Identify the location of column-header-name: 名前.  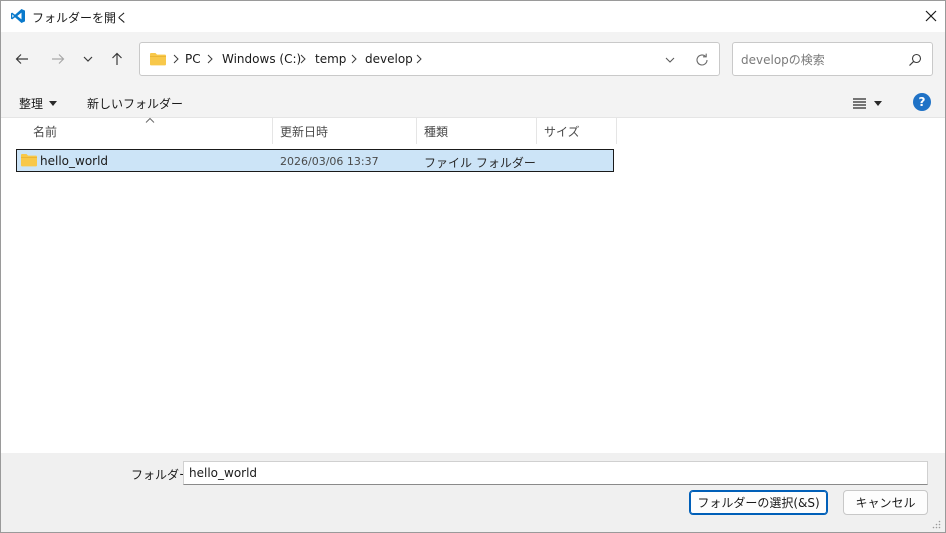
(149, 131).